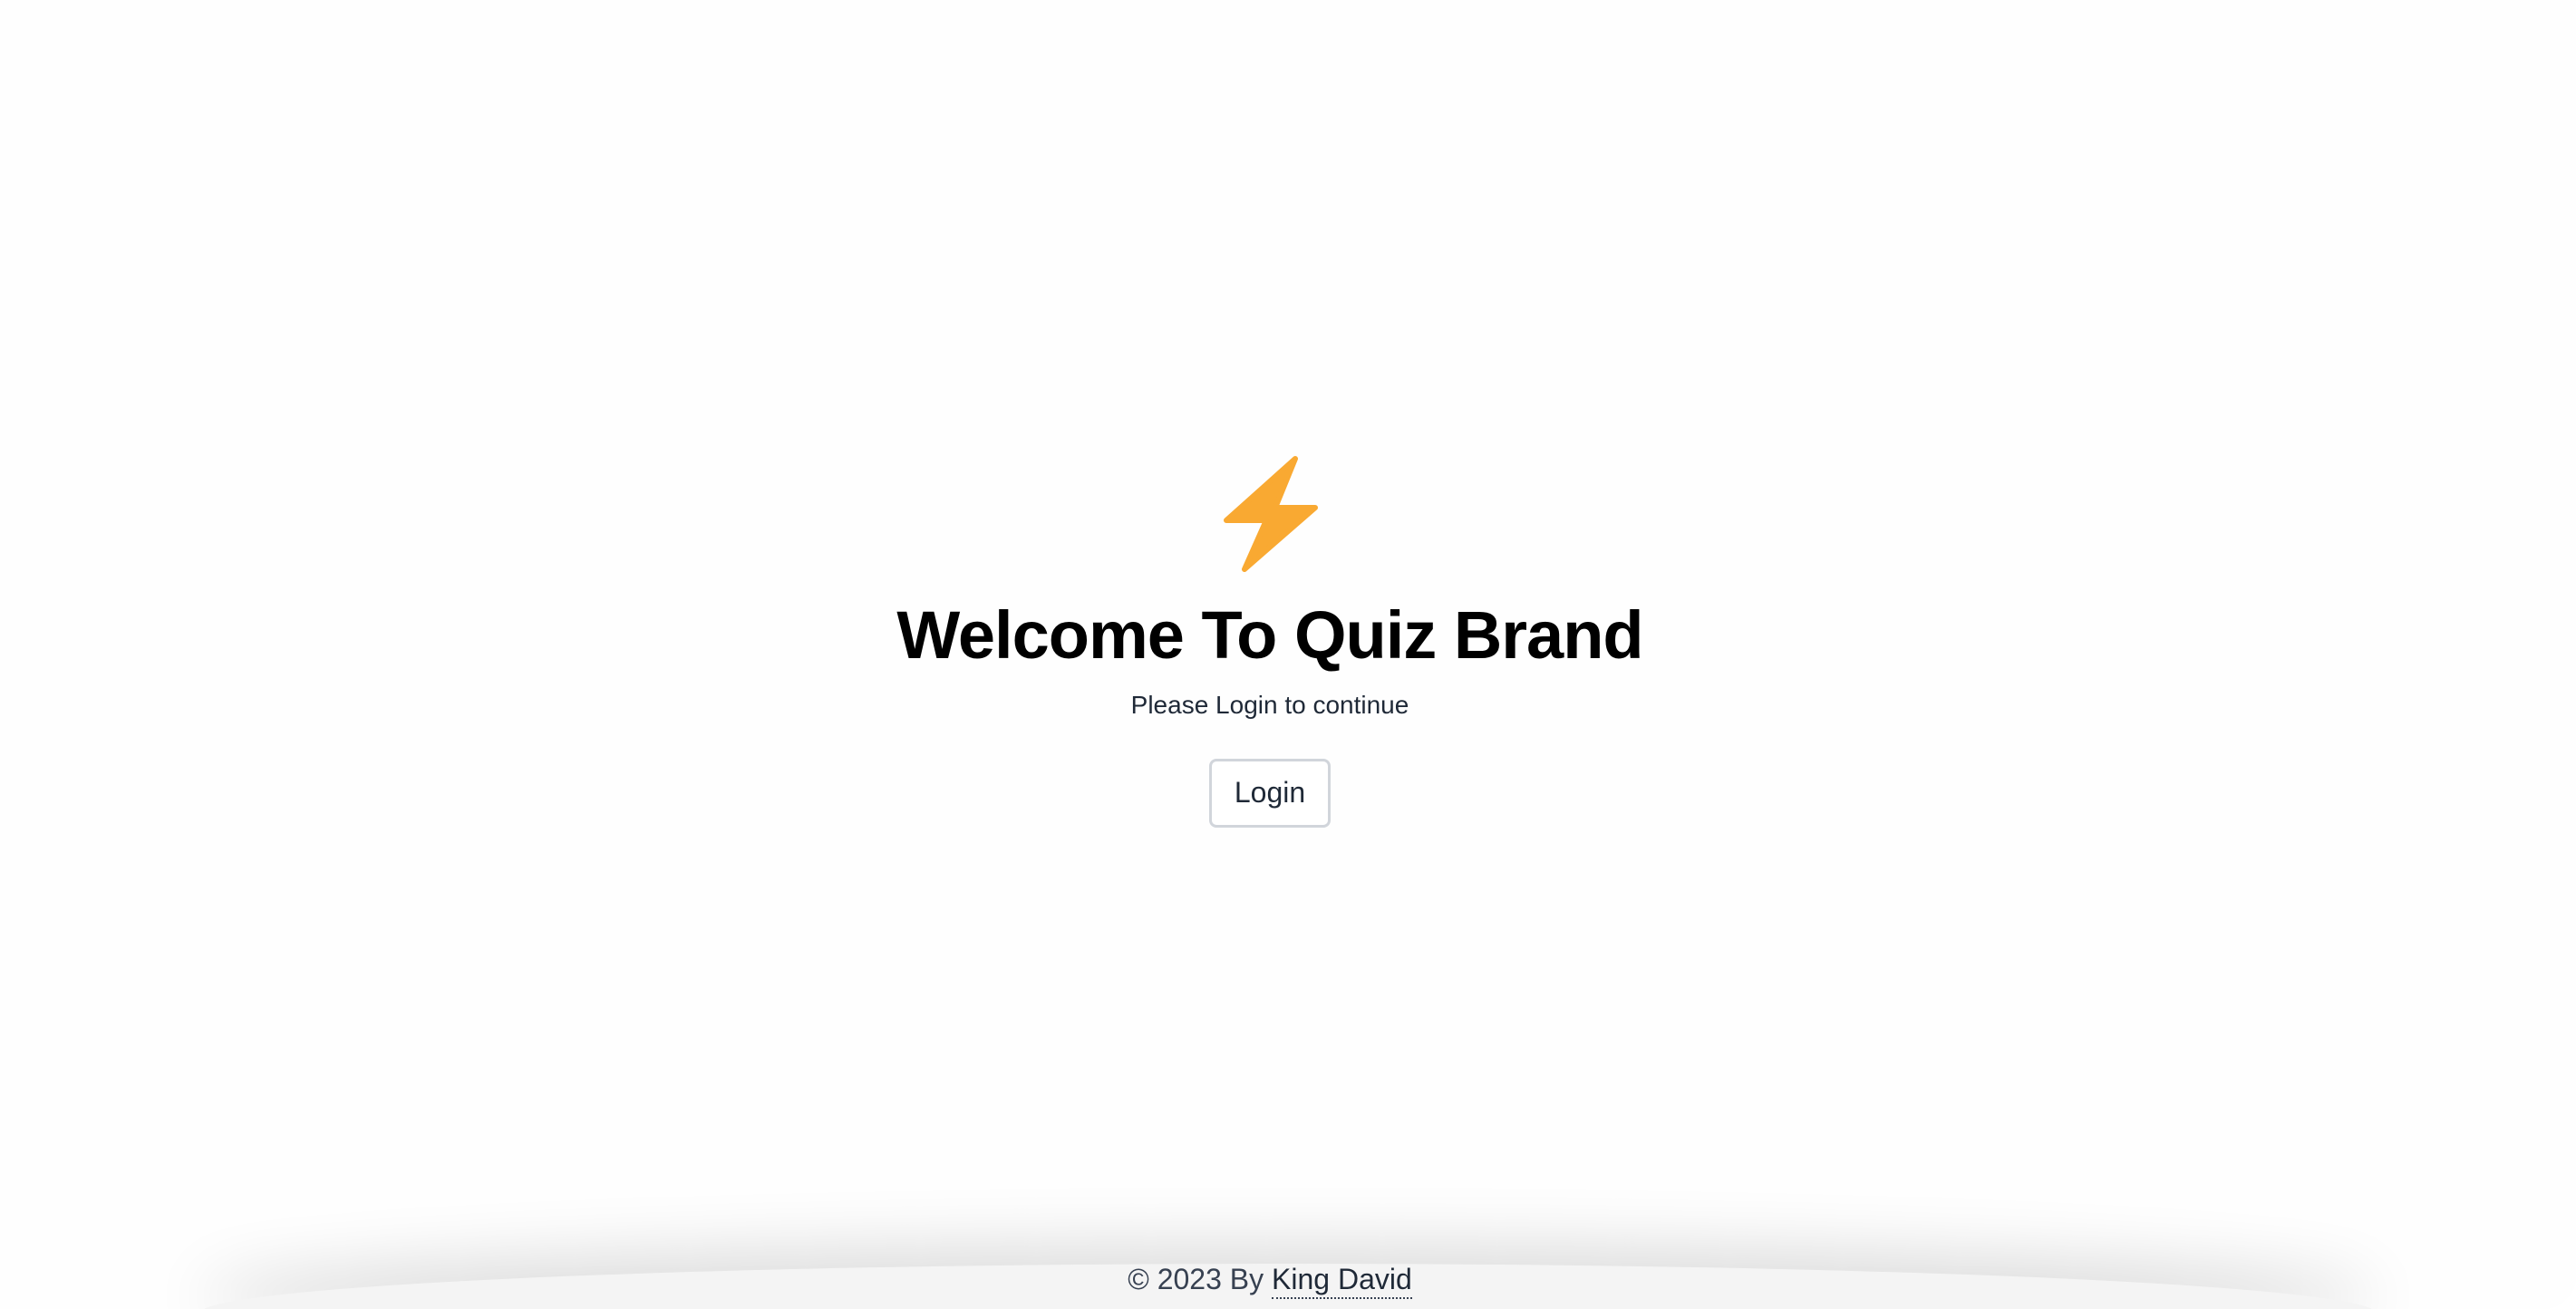 This screenshot has width=2576, height=1309. Describe the element at coordinates (1270, 1281) in the screenshot. I see `footer: © 2023 By King David` at that location.